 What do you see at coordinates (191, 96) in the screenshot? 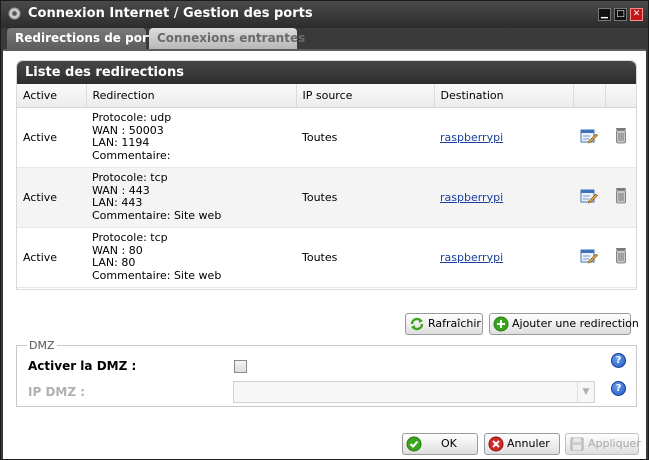
I see `column-header-redirection: Redirection` at bounding box center [191, 96].